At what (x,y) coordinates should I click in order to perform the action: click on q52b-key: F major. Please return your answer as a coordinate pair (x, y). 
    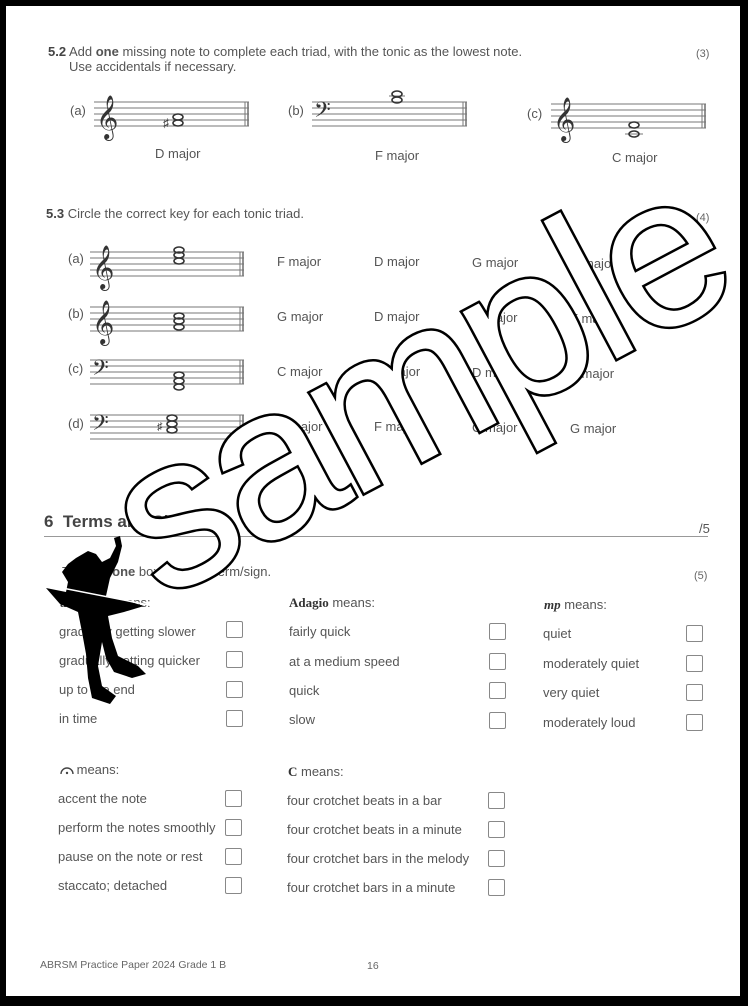
    Looking at the image, I should click on (397, 155).